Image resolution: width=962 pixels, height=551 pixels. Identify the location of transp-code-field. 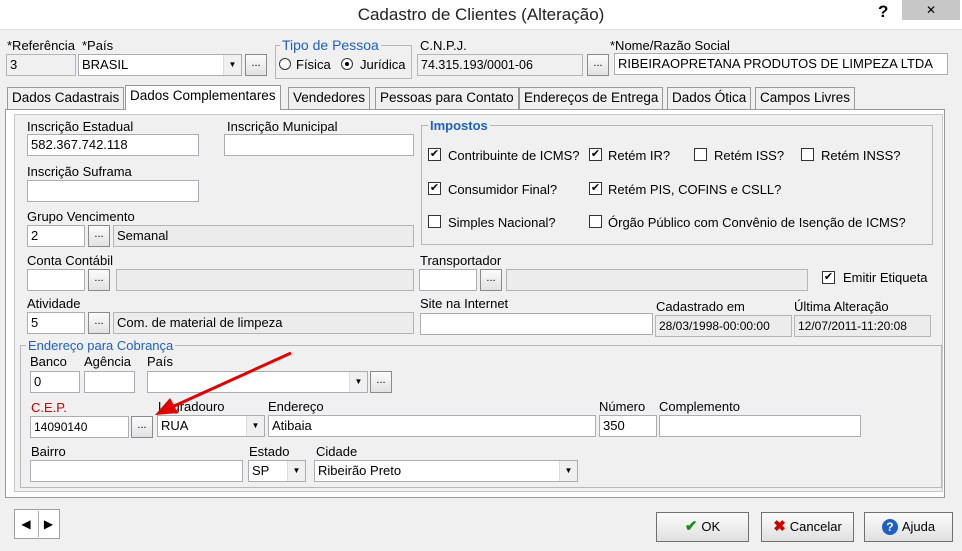
(448, 280).